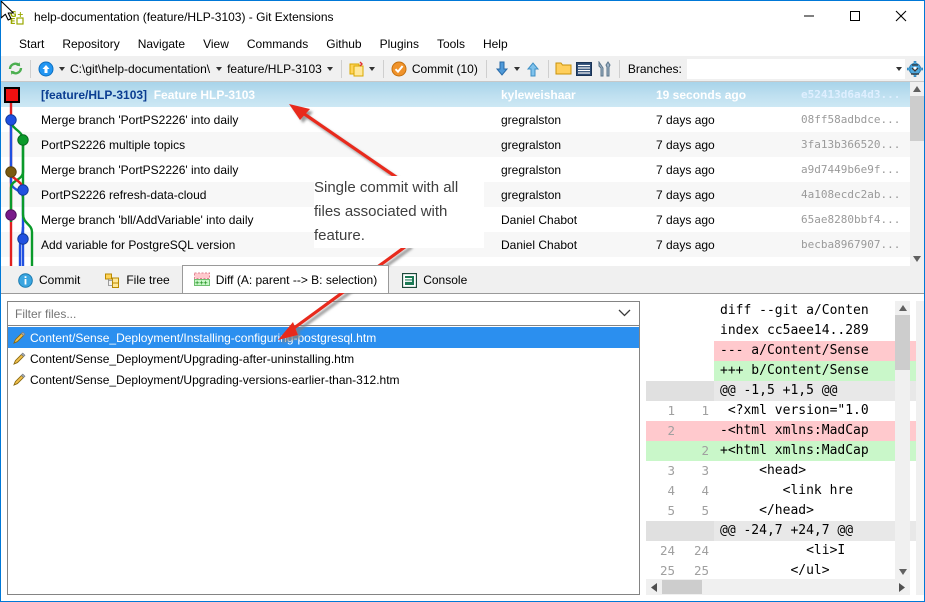  Describe the element at coordinates (782, 571) in the screenshot. I see `diff-line: 25 25 </ul>` at that location.